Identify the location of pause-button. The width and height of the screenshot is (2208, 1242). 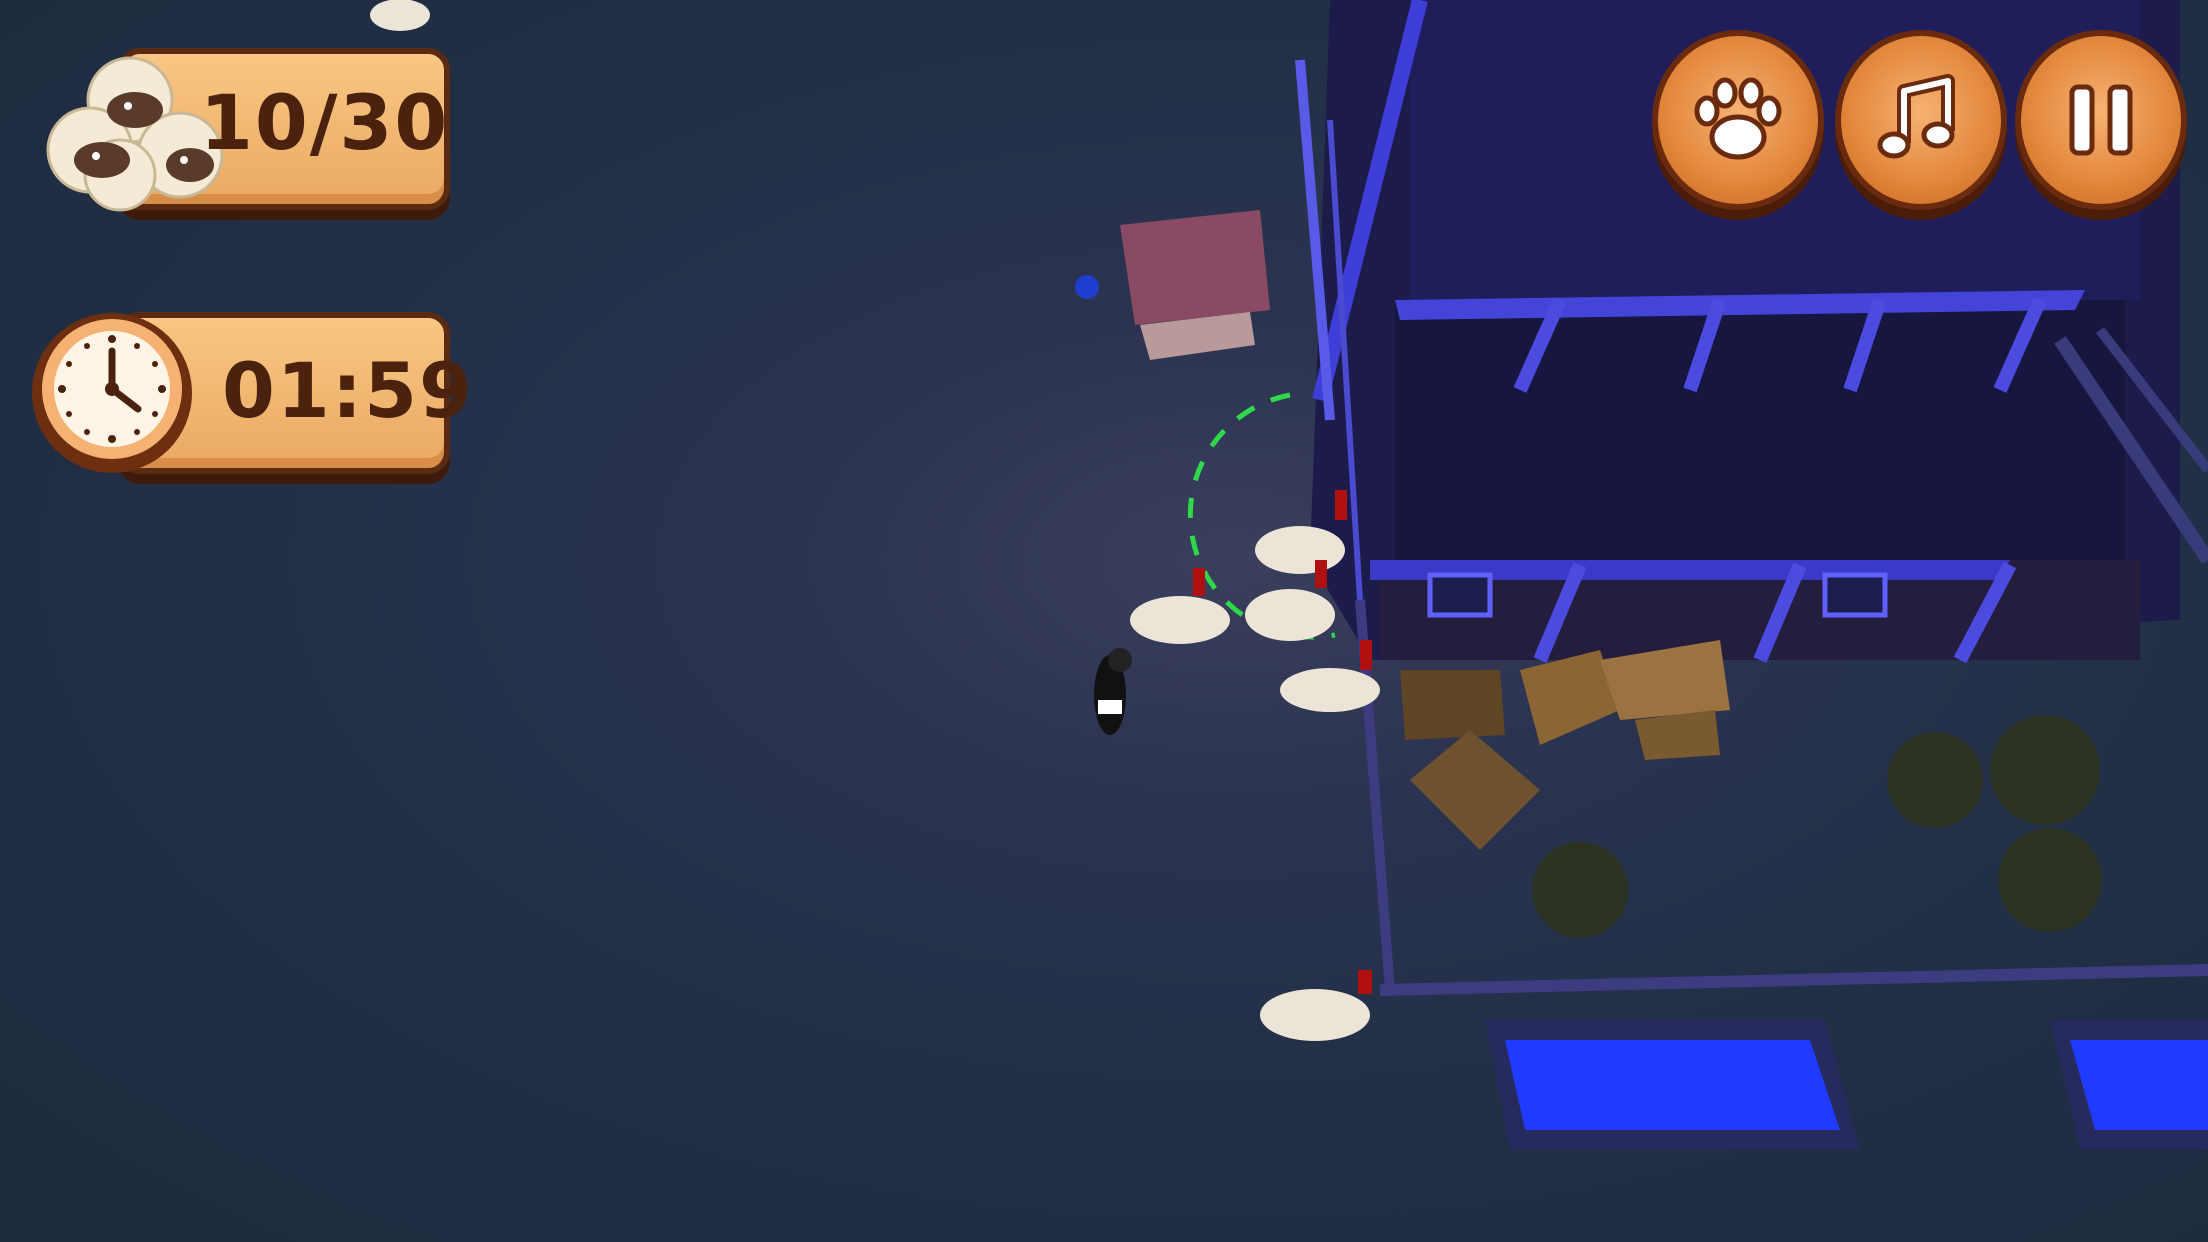
(2101, 120).